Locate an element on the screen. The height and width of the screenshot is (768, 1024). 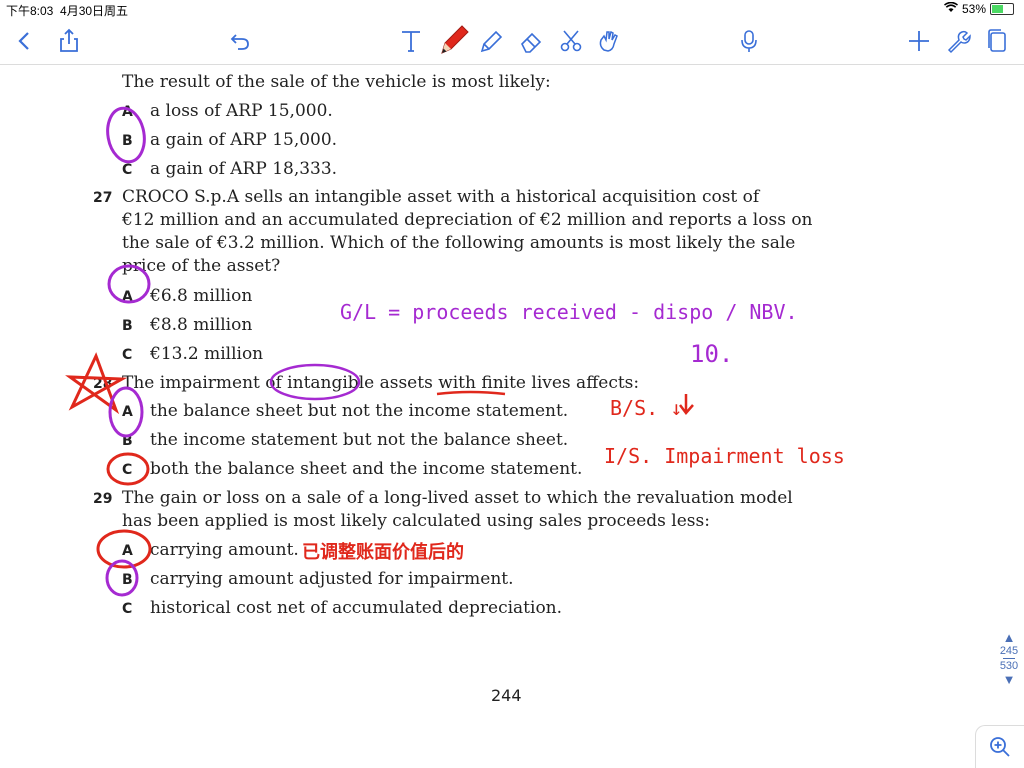
zoom-in-icon is located at coordinates (1000, 747).